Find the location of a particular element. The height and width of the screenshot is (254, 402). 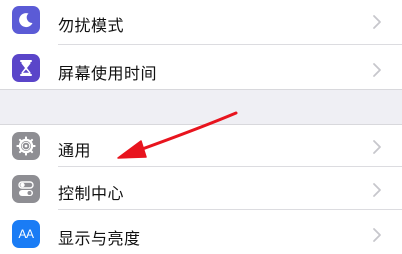

text-size-icon: AA is located at coordinates (26, 234).